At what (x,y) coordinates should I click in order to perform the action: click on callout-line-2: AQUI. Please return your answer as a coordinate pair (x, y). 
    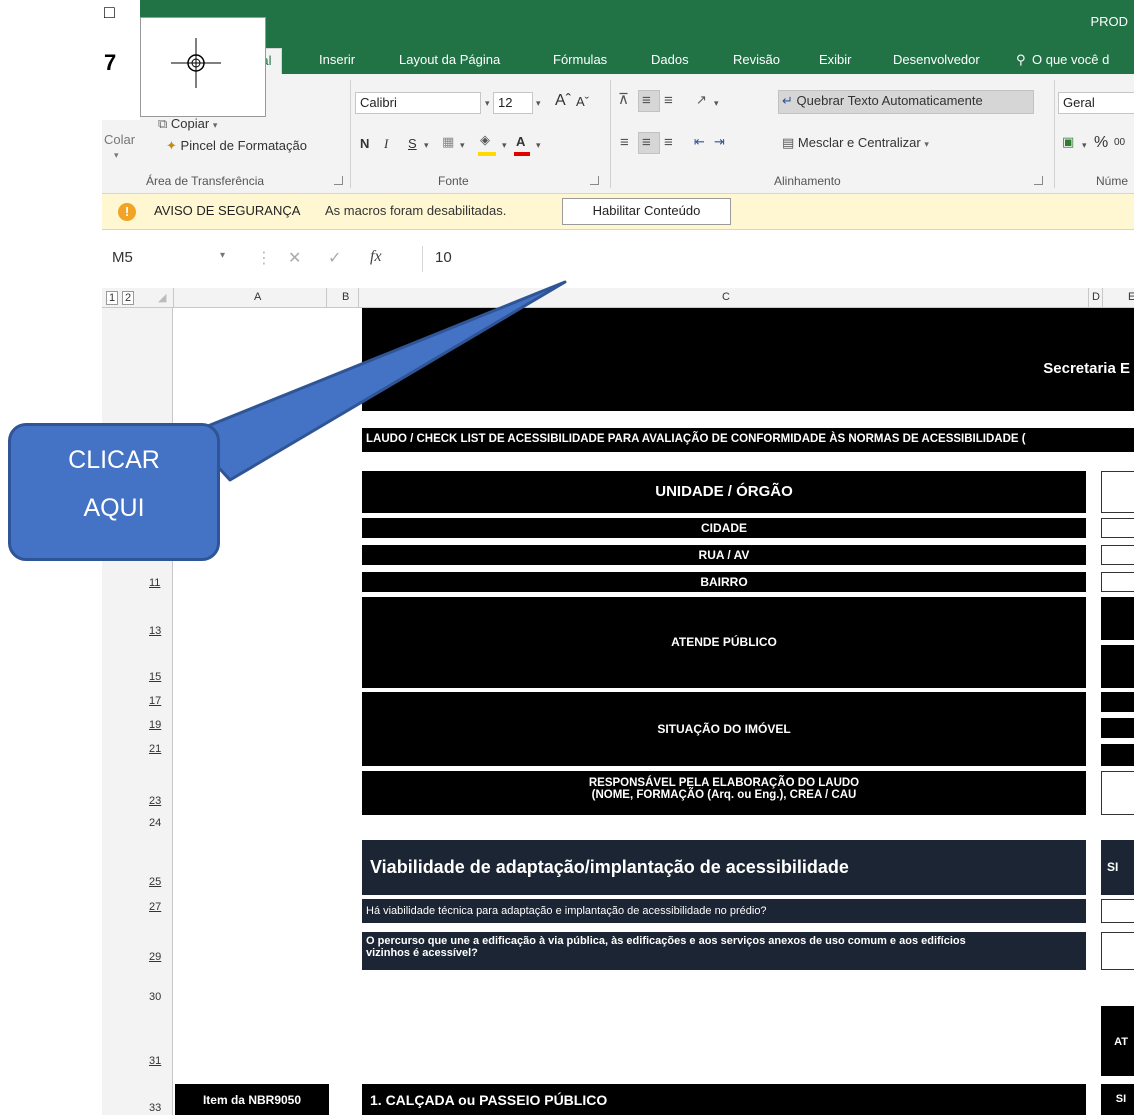
    Looking at the image, I should click on (114, 508).